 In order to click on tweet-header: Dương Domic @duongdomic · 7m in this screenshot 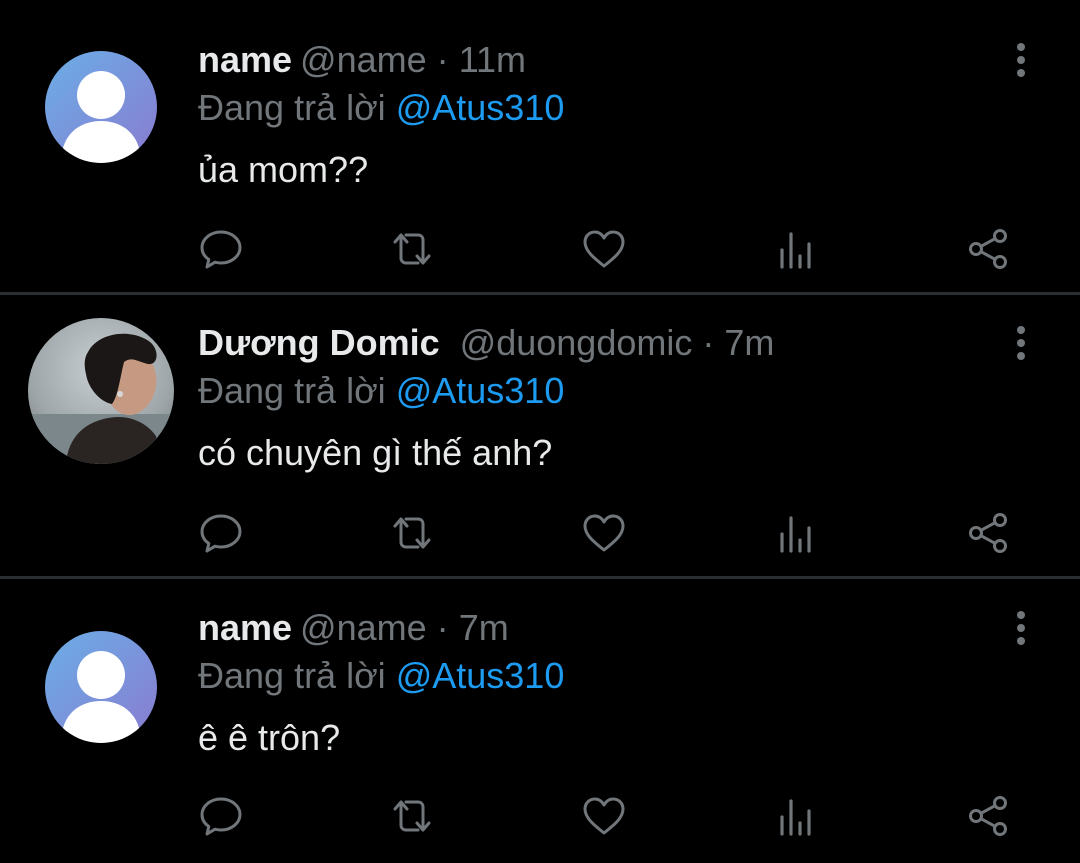, I will do `click(486, 343)`.